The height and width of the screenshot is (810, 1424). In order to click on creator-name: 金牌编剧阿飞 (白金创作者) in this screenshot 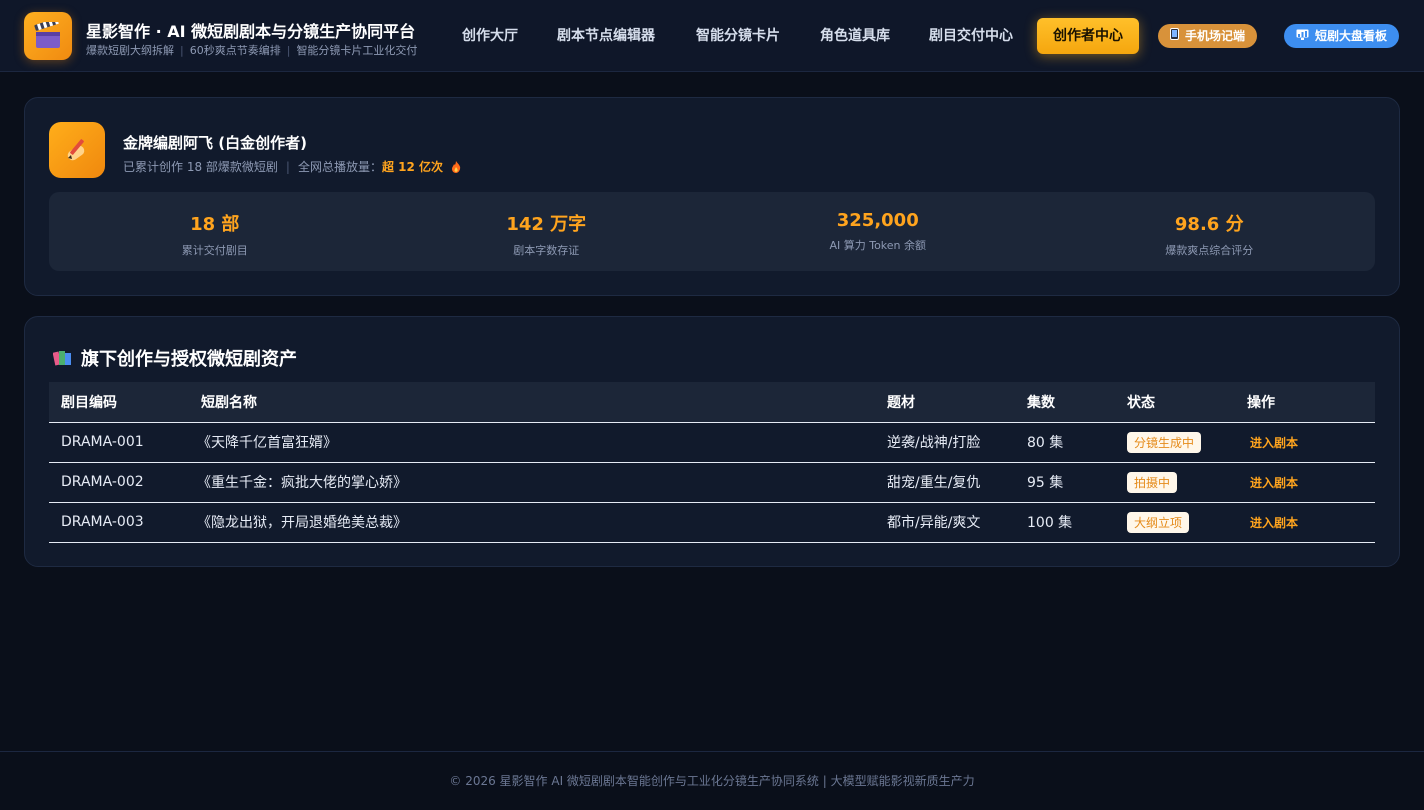, I will do `click(215, 143)`.